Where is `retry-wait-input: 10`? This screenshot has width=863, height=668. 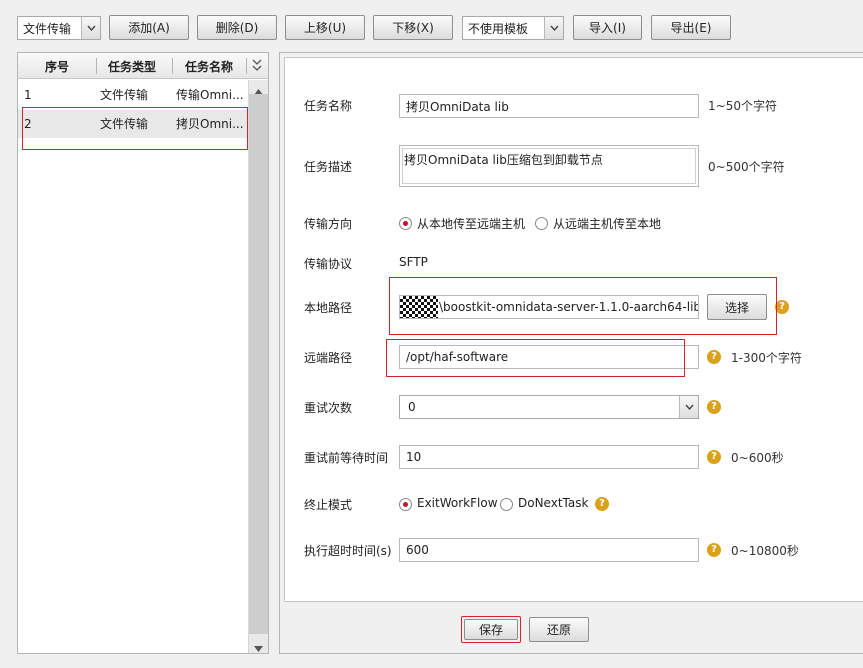 retry-wait-input: 10 is located at coordinates (549, 457).